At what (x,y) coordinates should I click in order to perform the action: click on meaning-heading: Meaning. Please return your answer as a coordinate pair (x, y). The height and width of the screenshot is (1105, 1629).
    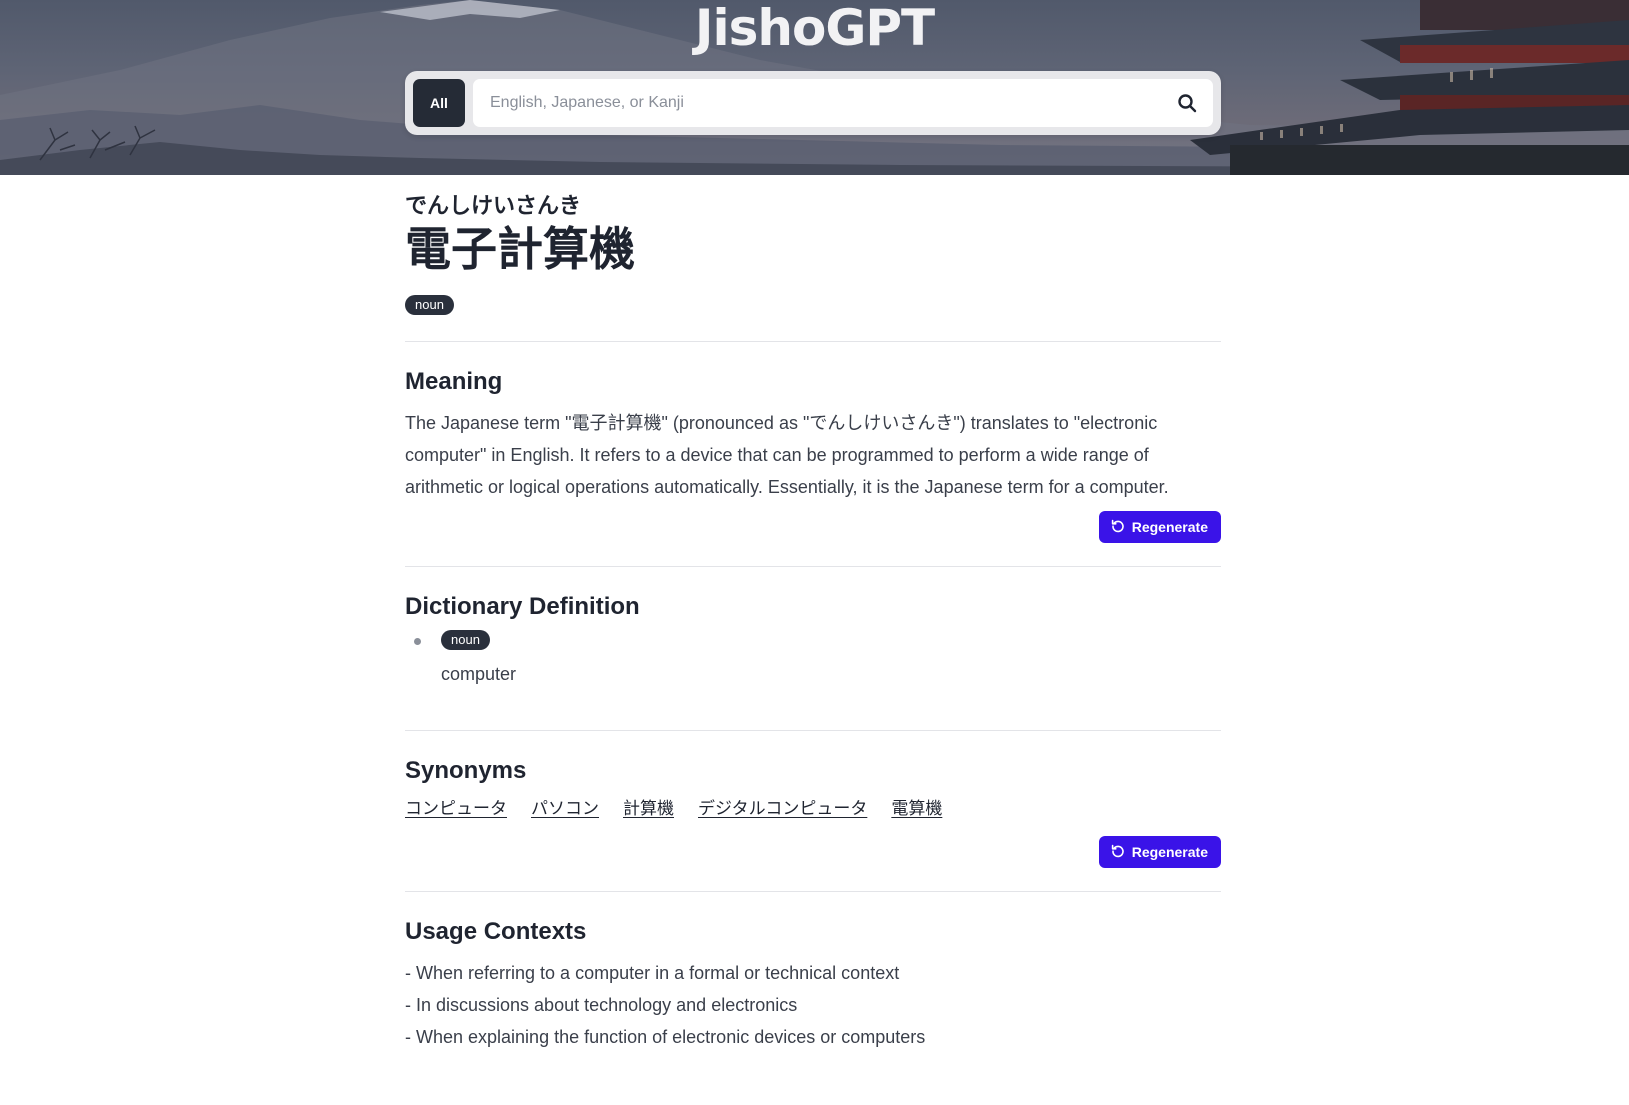
    Looking at the image, I should click on (454, 381).